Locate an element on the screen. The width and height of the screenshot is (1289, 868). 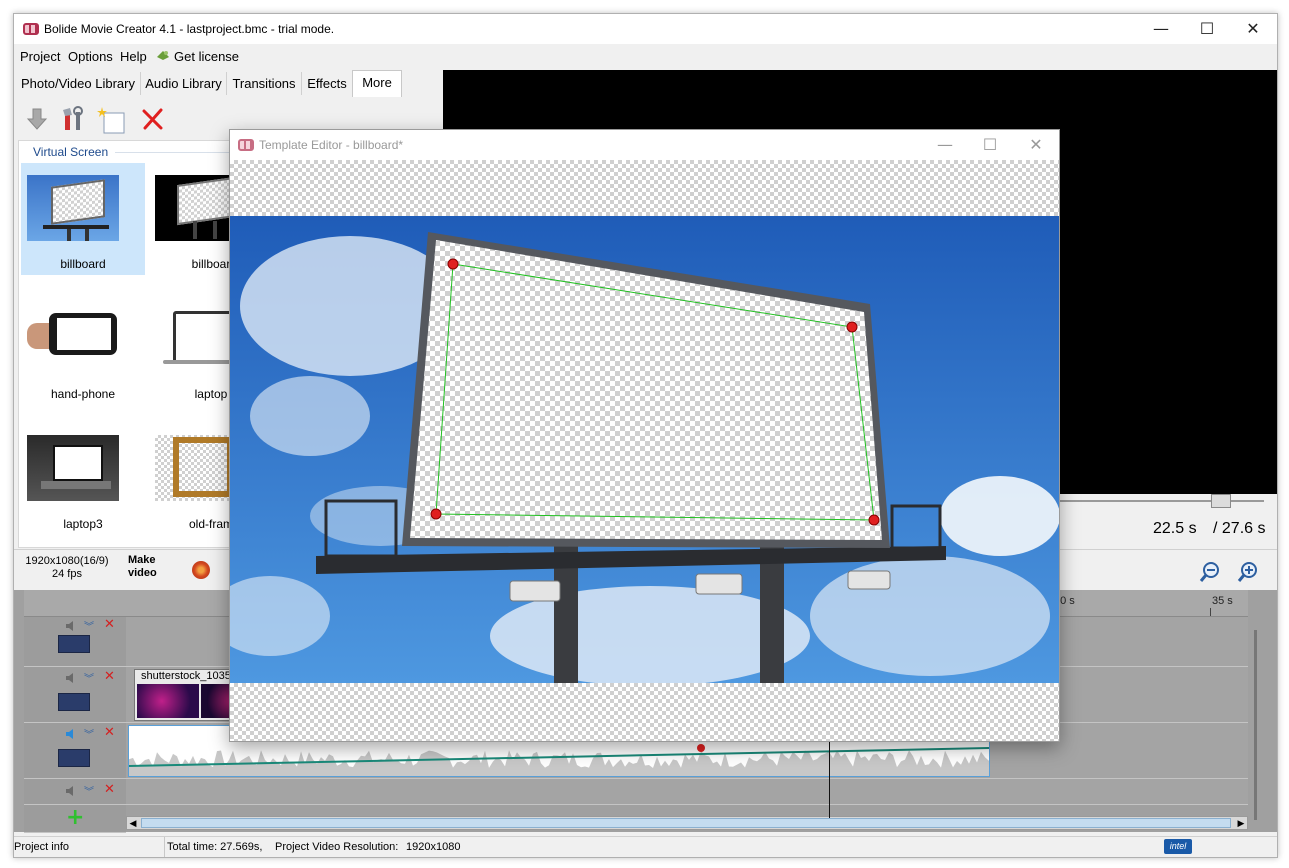
tools-icon is located at coordinates (73, 118).